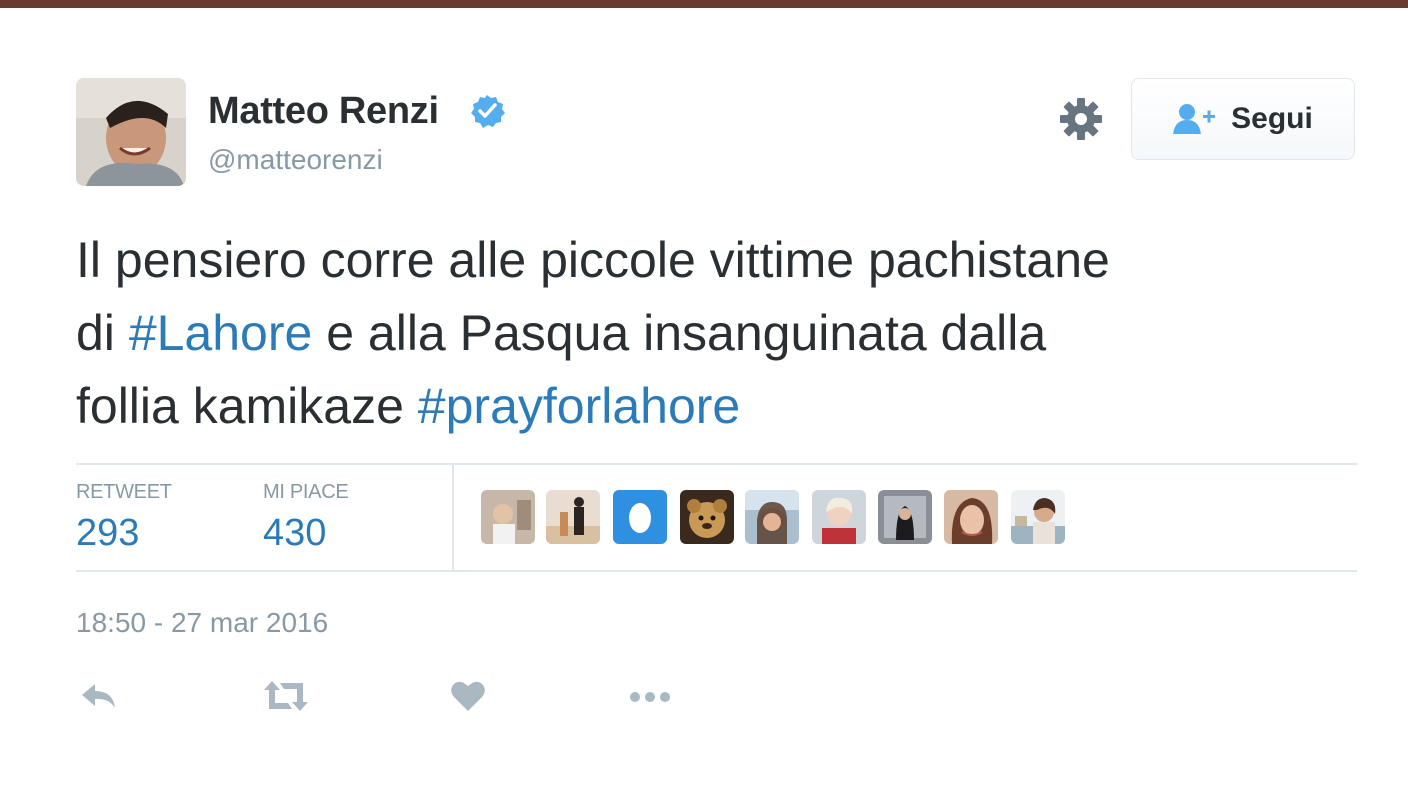 This screenshot has height=792, width=1408. I want to click on follow-button: Segui, so click(1243, 119).